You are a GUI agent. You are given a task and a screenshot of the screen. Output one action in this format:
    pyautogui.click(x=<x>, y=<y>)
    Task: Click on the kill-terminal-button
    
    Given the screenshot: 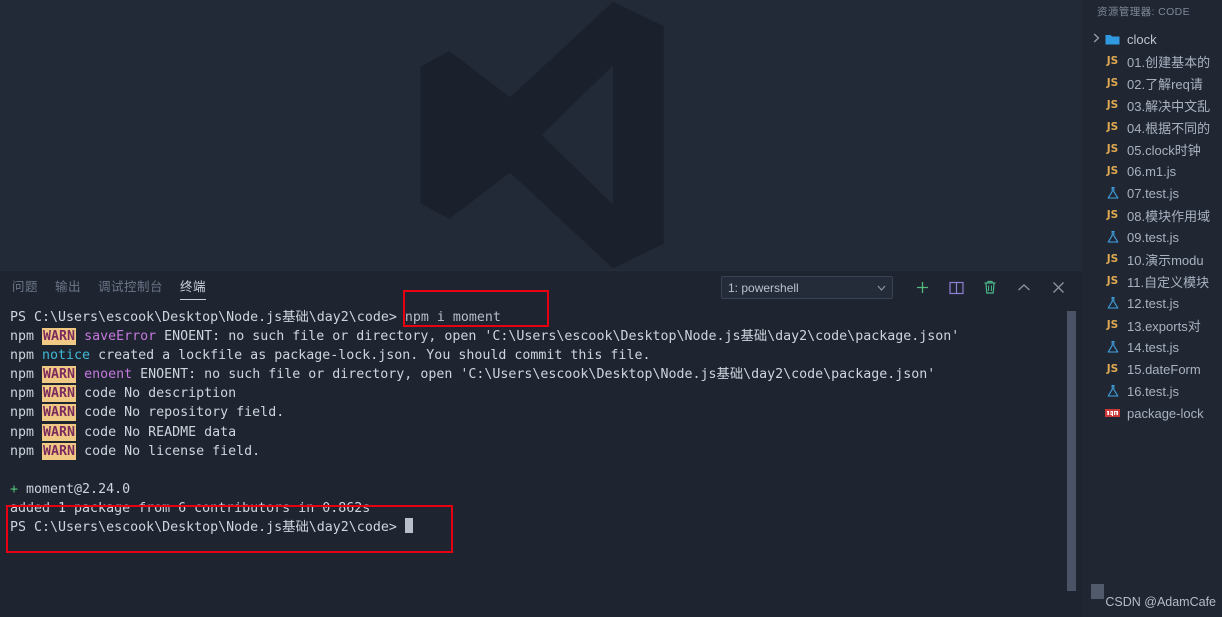 What is the action you would take?
    pyautogui.click(x=990, y=288)
    